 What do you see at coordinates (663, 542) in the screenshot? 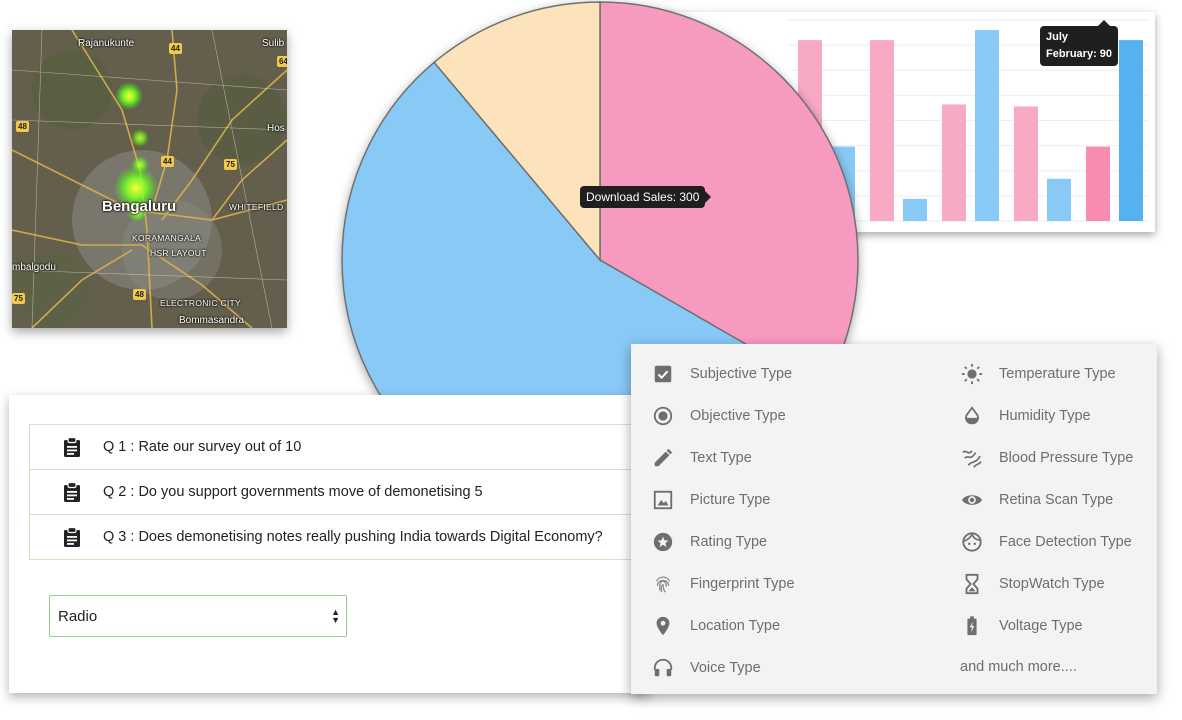
I see `star-icon` at bounding box center [663, 542].